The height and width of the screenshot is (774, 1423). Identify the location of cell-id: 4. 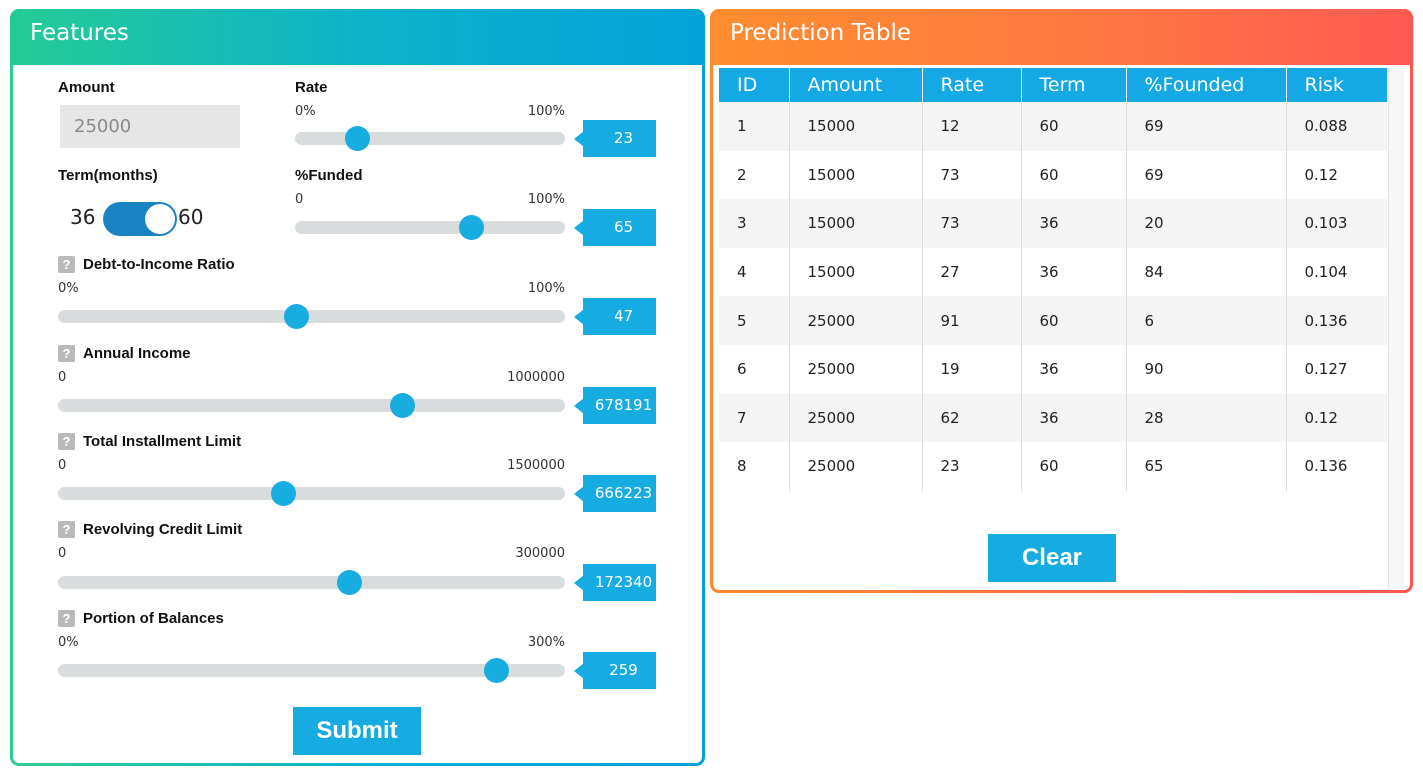
(754, 272).